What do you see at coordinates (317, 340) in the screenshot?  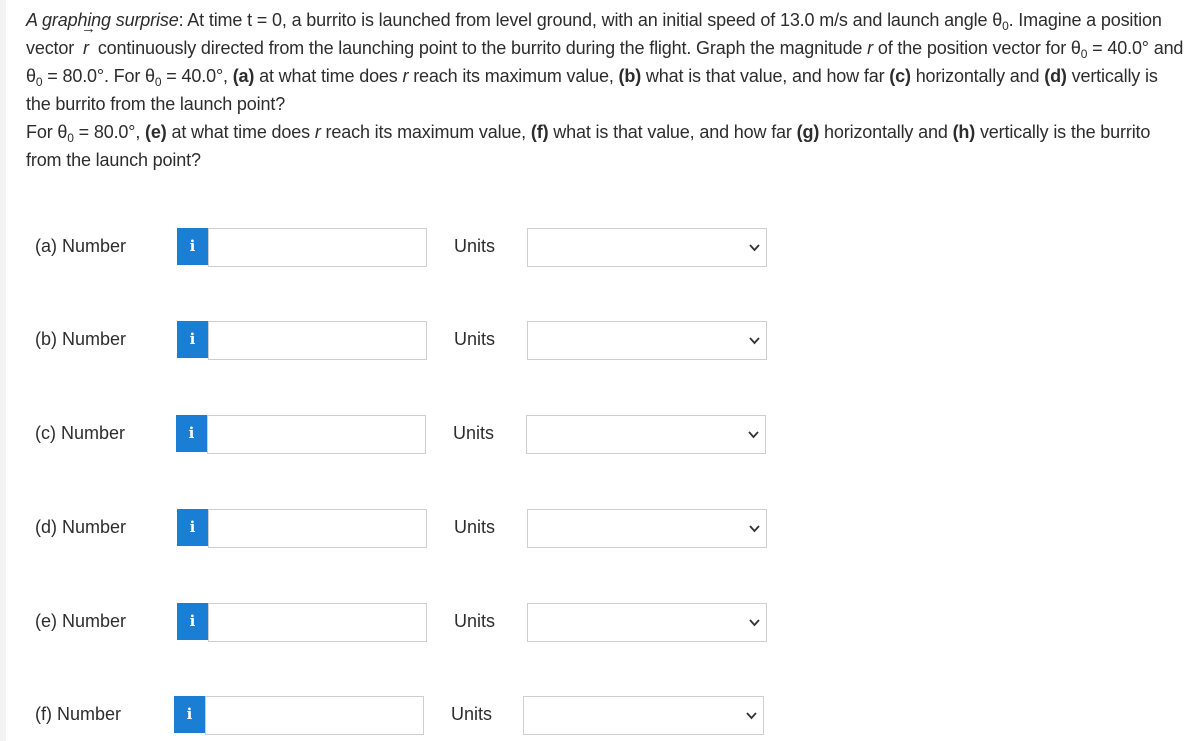 I see `number-input-b` at bounding box center [317, 340].